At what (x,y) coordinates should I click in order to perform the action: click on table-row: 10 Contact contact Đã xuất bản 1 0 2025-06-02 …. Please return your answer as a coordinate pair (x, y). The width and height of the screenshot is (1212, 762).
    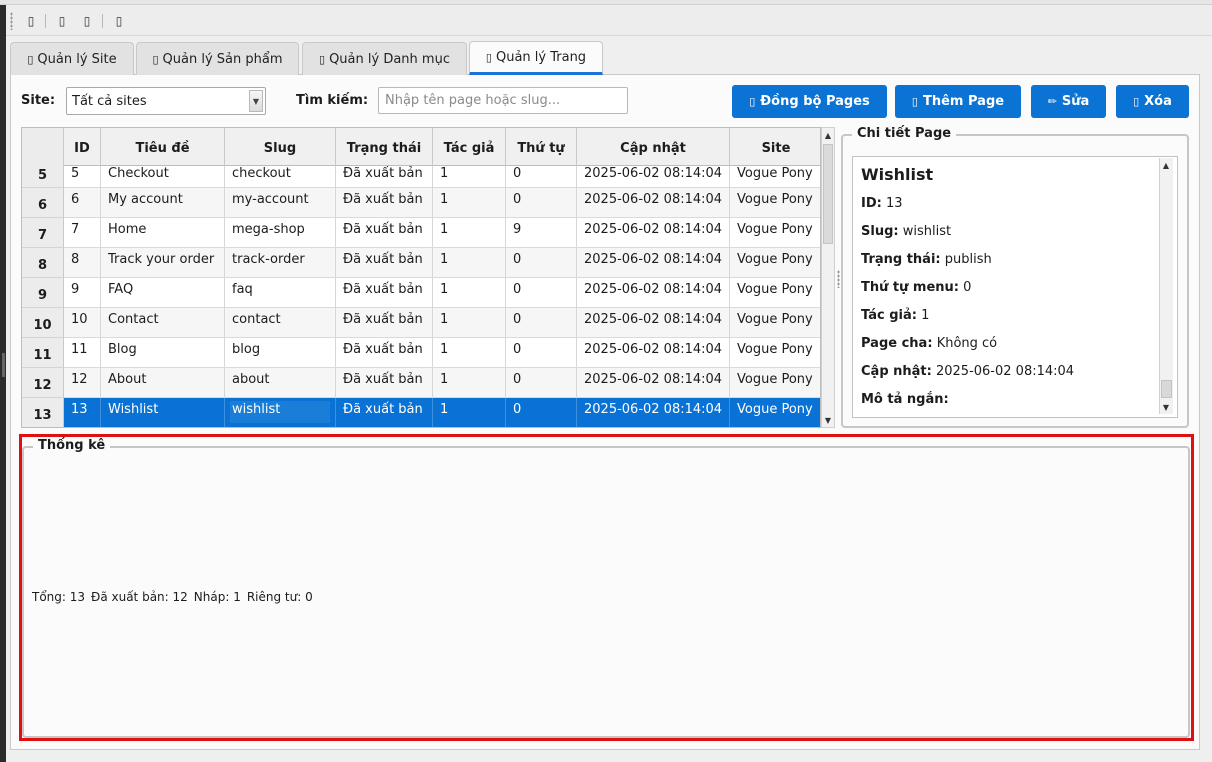
    Looking at the image, I should click on (442, 323).